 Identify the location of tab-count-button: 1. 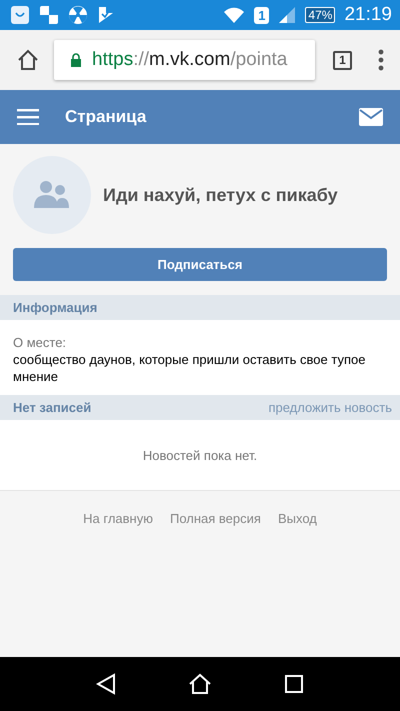
(342, 60).